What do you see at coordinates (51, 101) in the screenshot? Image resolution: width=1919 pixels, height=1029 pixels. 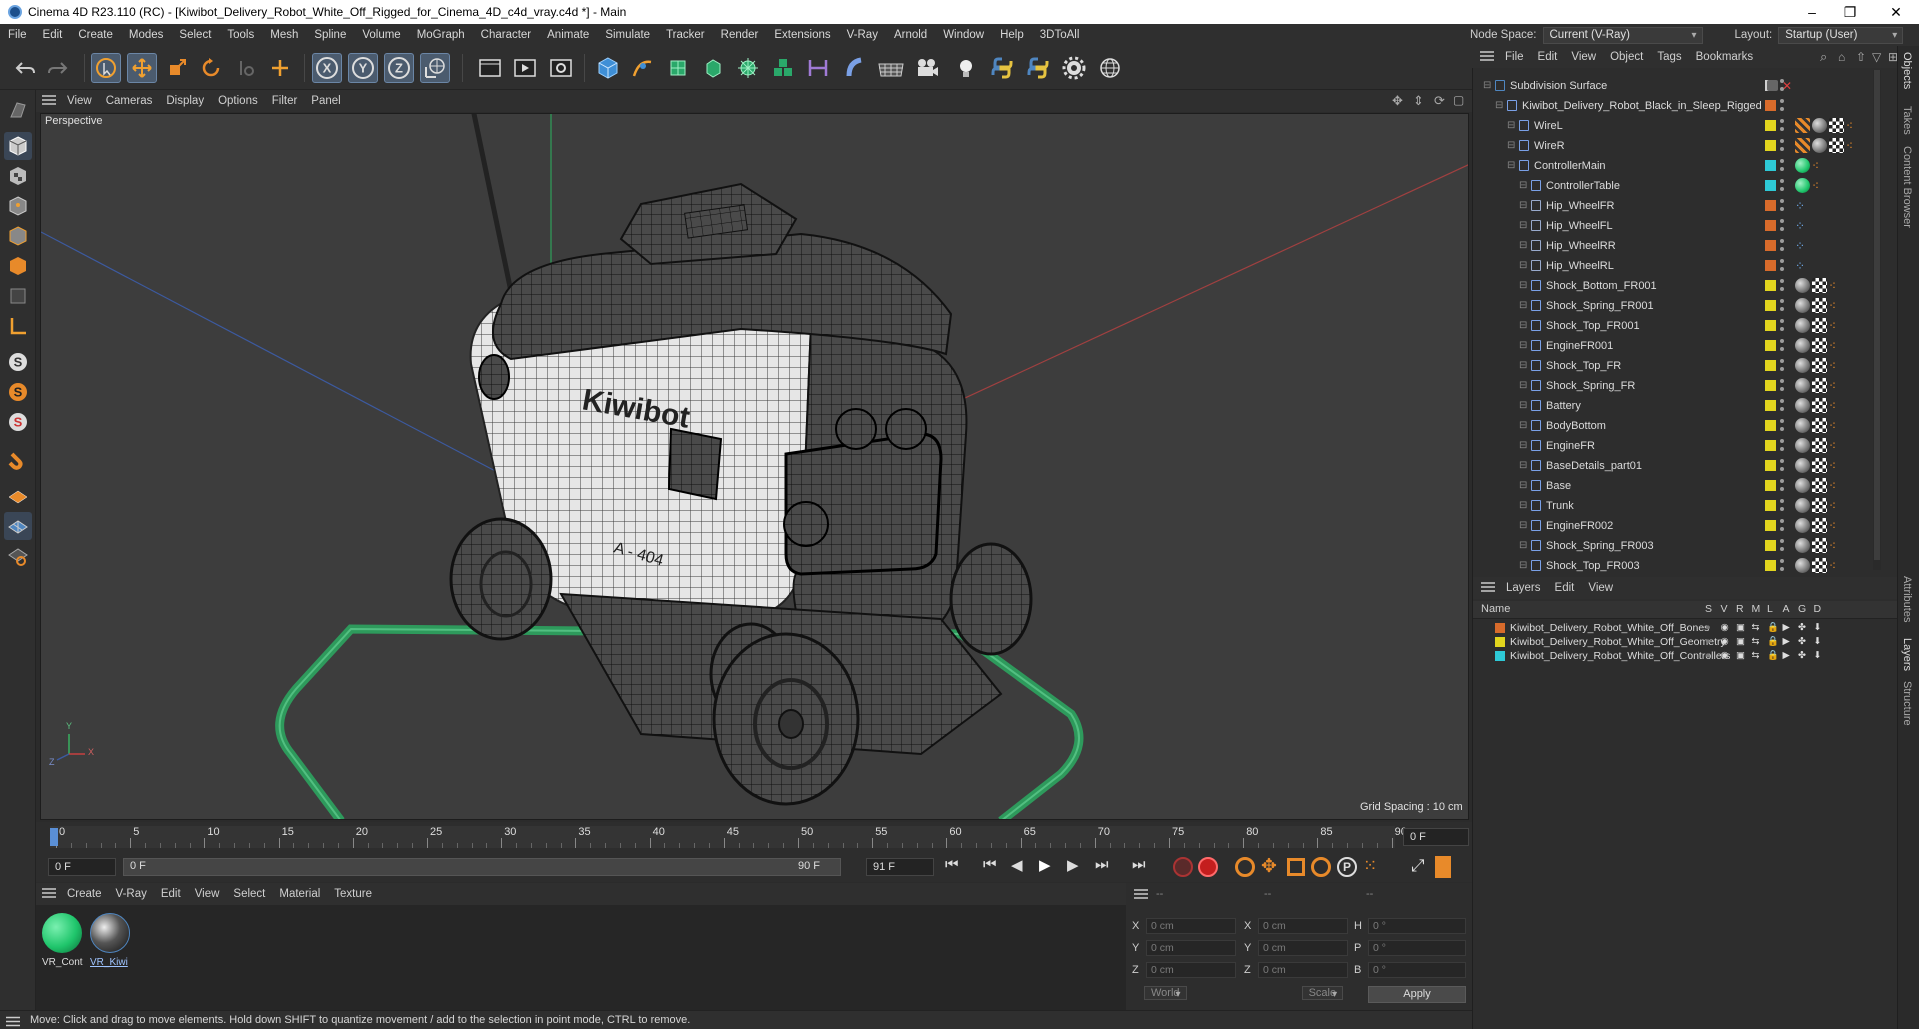 I see `hamburger-menu-icon` at bounding box center [51, 101].